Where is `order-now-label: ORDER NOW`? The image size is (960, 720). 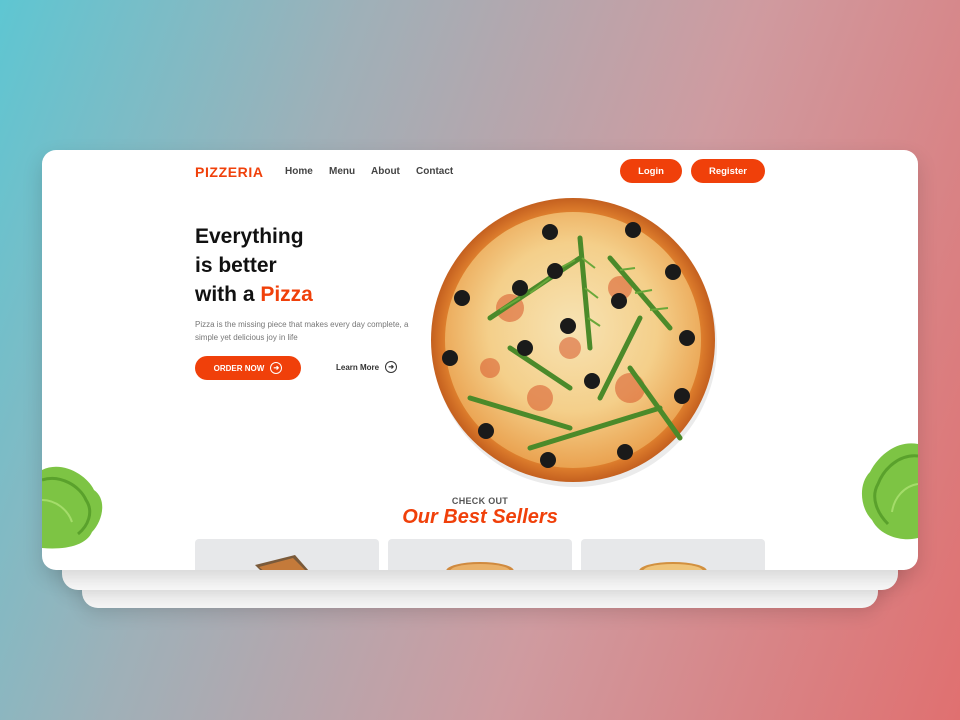
order-now-label: ORDER NOW is located at coordinates (239, 368).